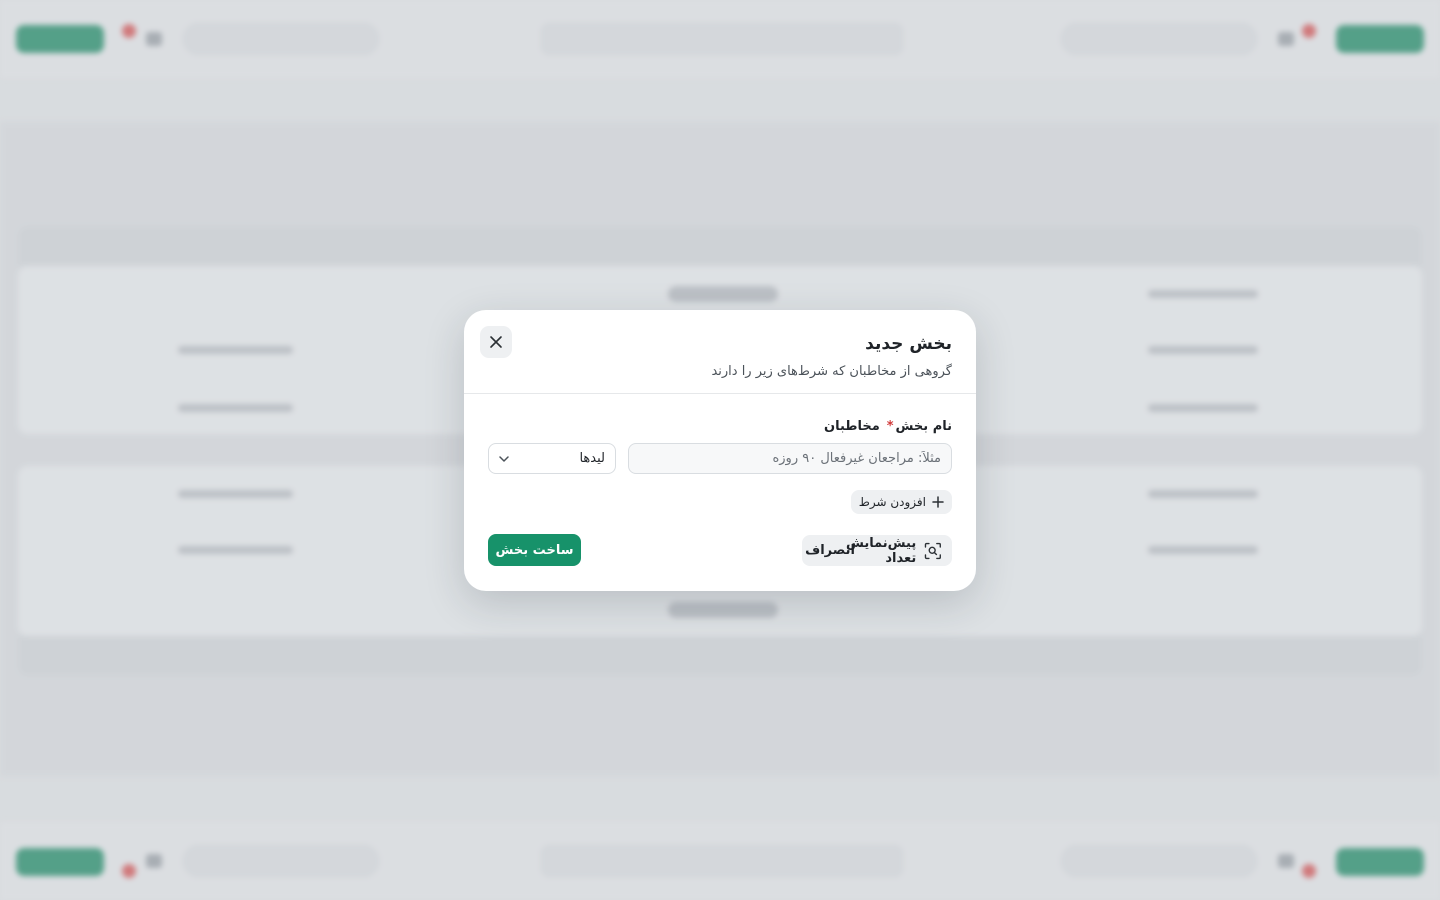 The height and width of the screenshot is (900, 1440). I want to click on plus-icon, so click(938, 502).